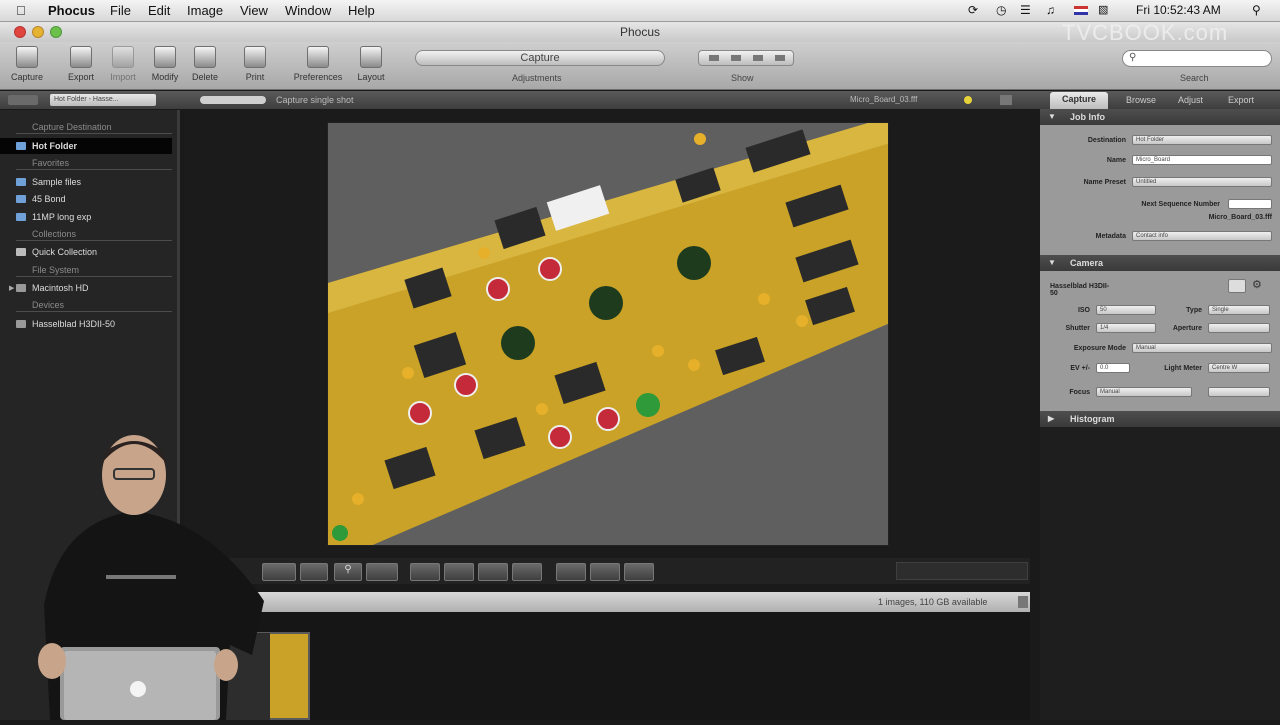 The width and height of the screenshot is (1280, 725). Describe the element at coordinates (1160, 263) in the screenshot. I see `camera-section-header: ▼ Camera` at that location.